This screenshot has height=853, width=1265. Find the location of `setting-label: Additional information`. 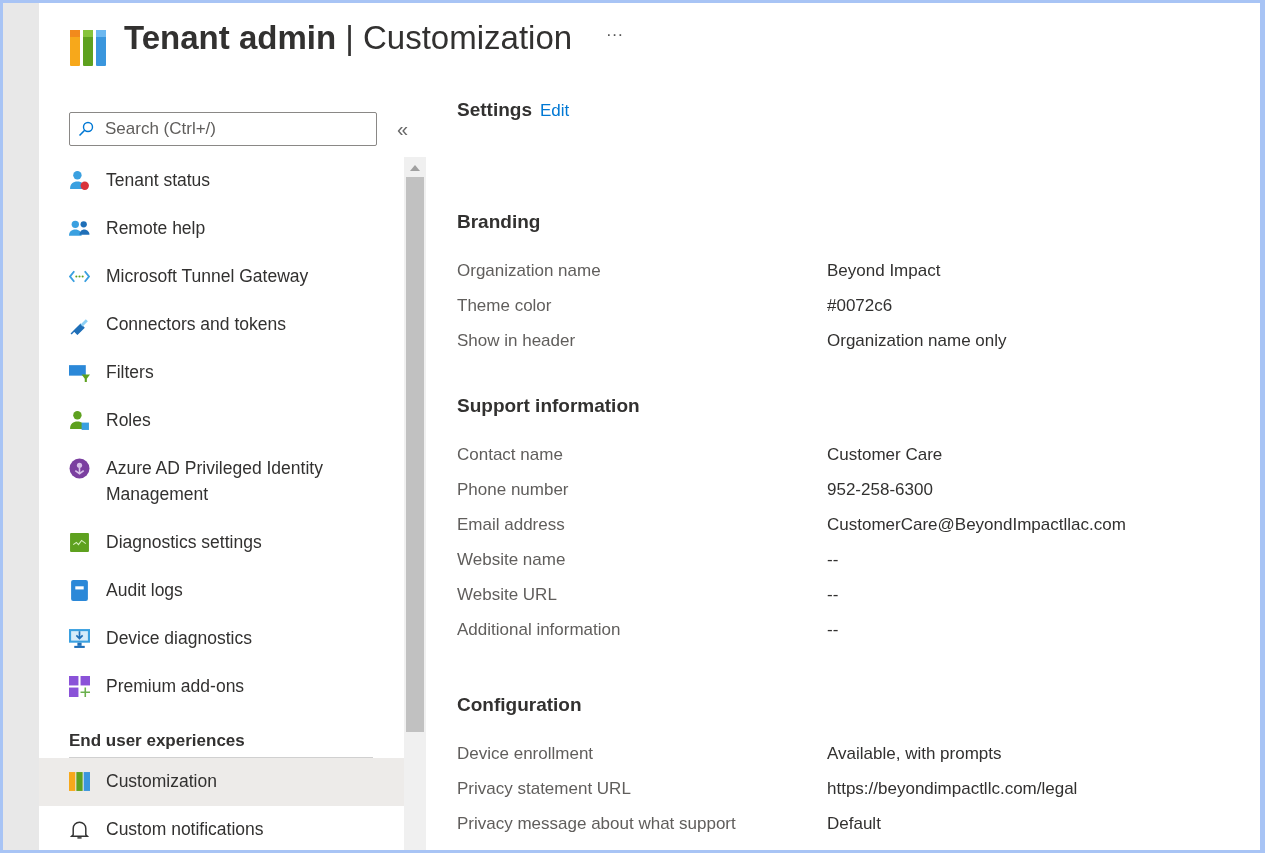

setting-label: Additional information is located at coordinates (539, 629).